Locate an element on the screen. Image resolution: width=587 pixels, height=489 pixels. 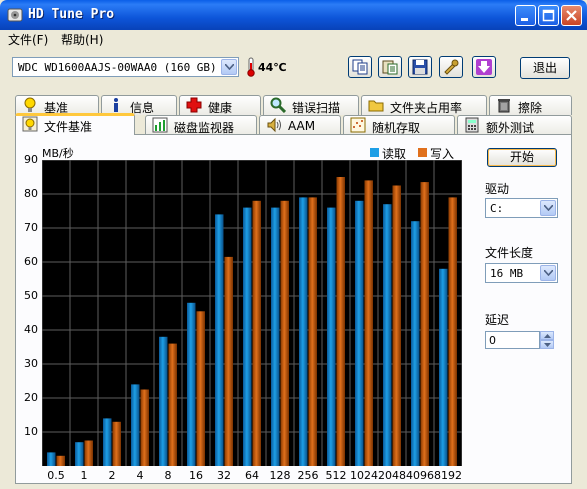
tab-row-secondary: 文件基准 磁盘监视器 AAM 随机存取 额外测试 is located at coordinates (293, 124).